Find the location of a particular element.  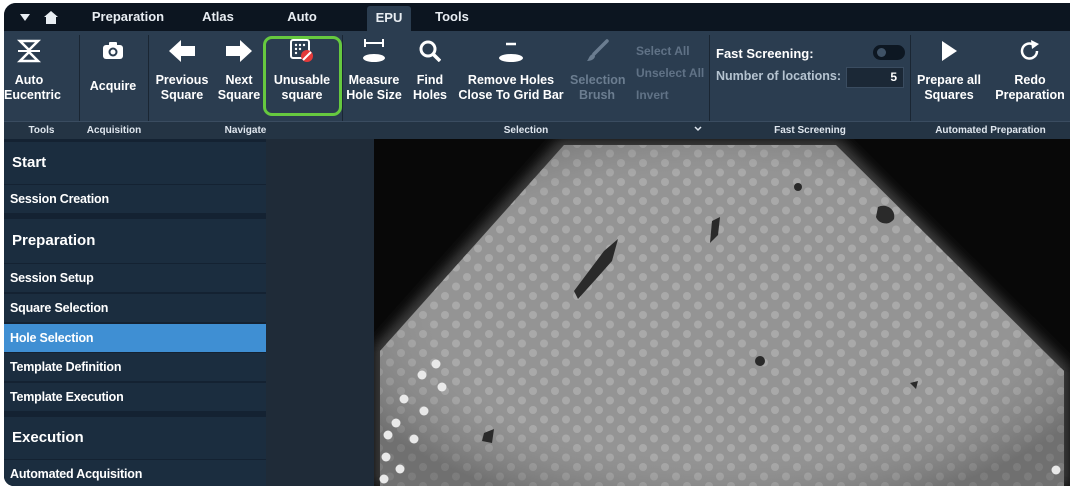

group-label-automated-preparation: Automated Preparation is located at coordinates (990, 130).